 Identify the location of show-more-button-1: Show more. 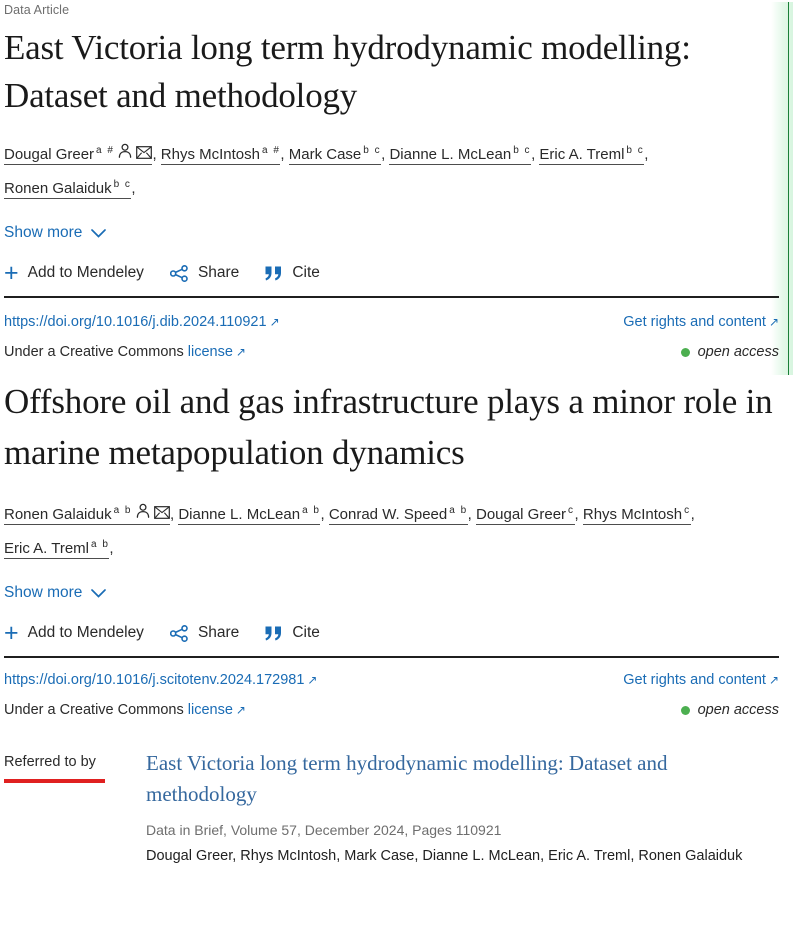
(55, 233).